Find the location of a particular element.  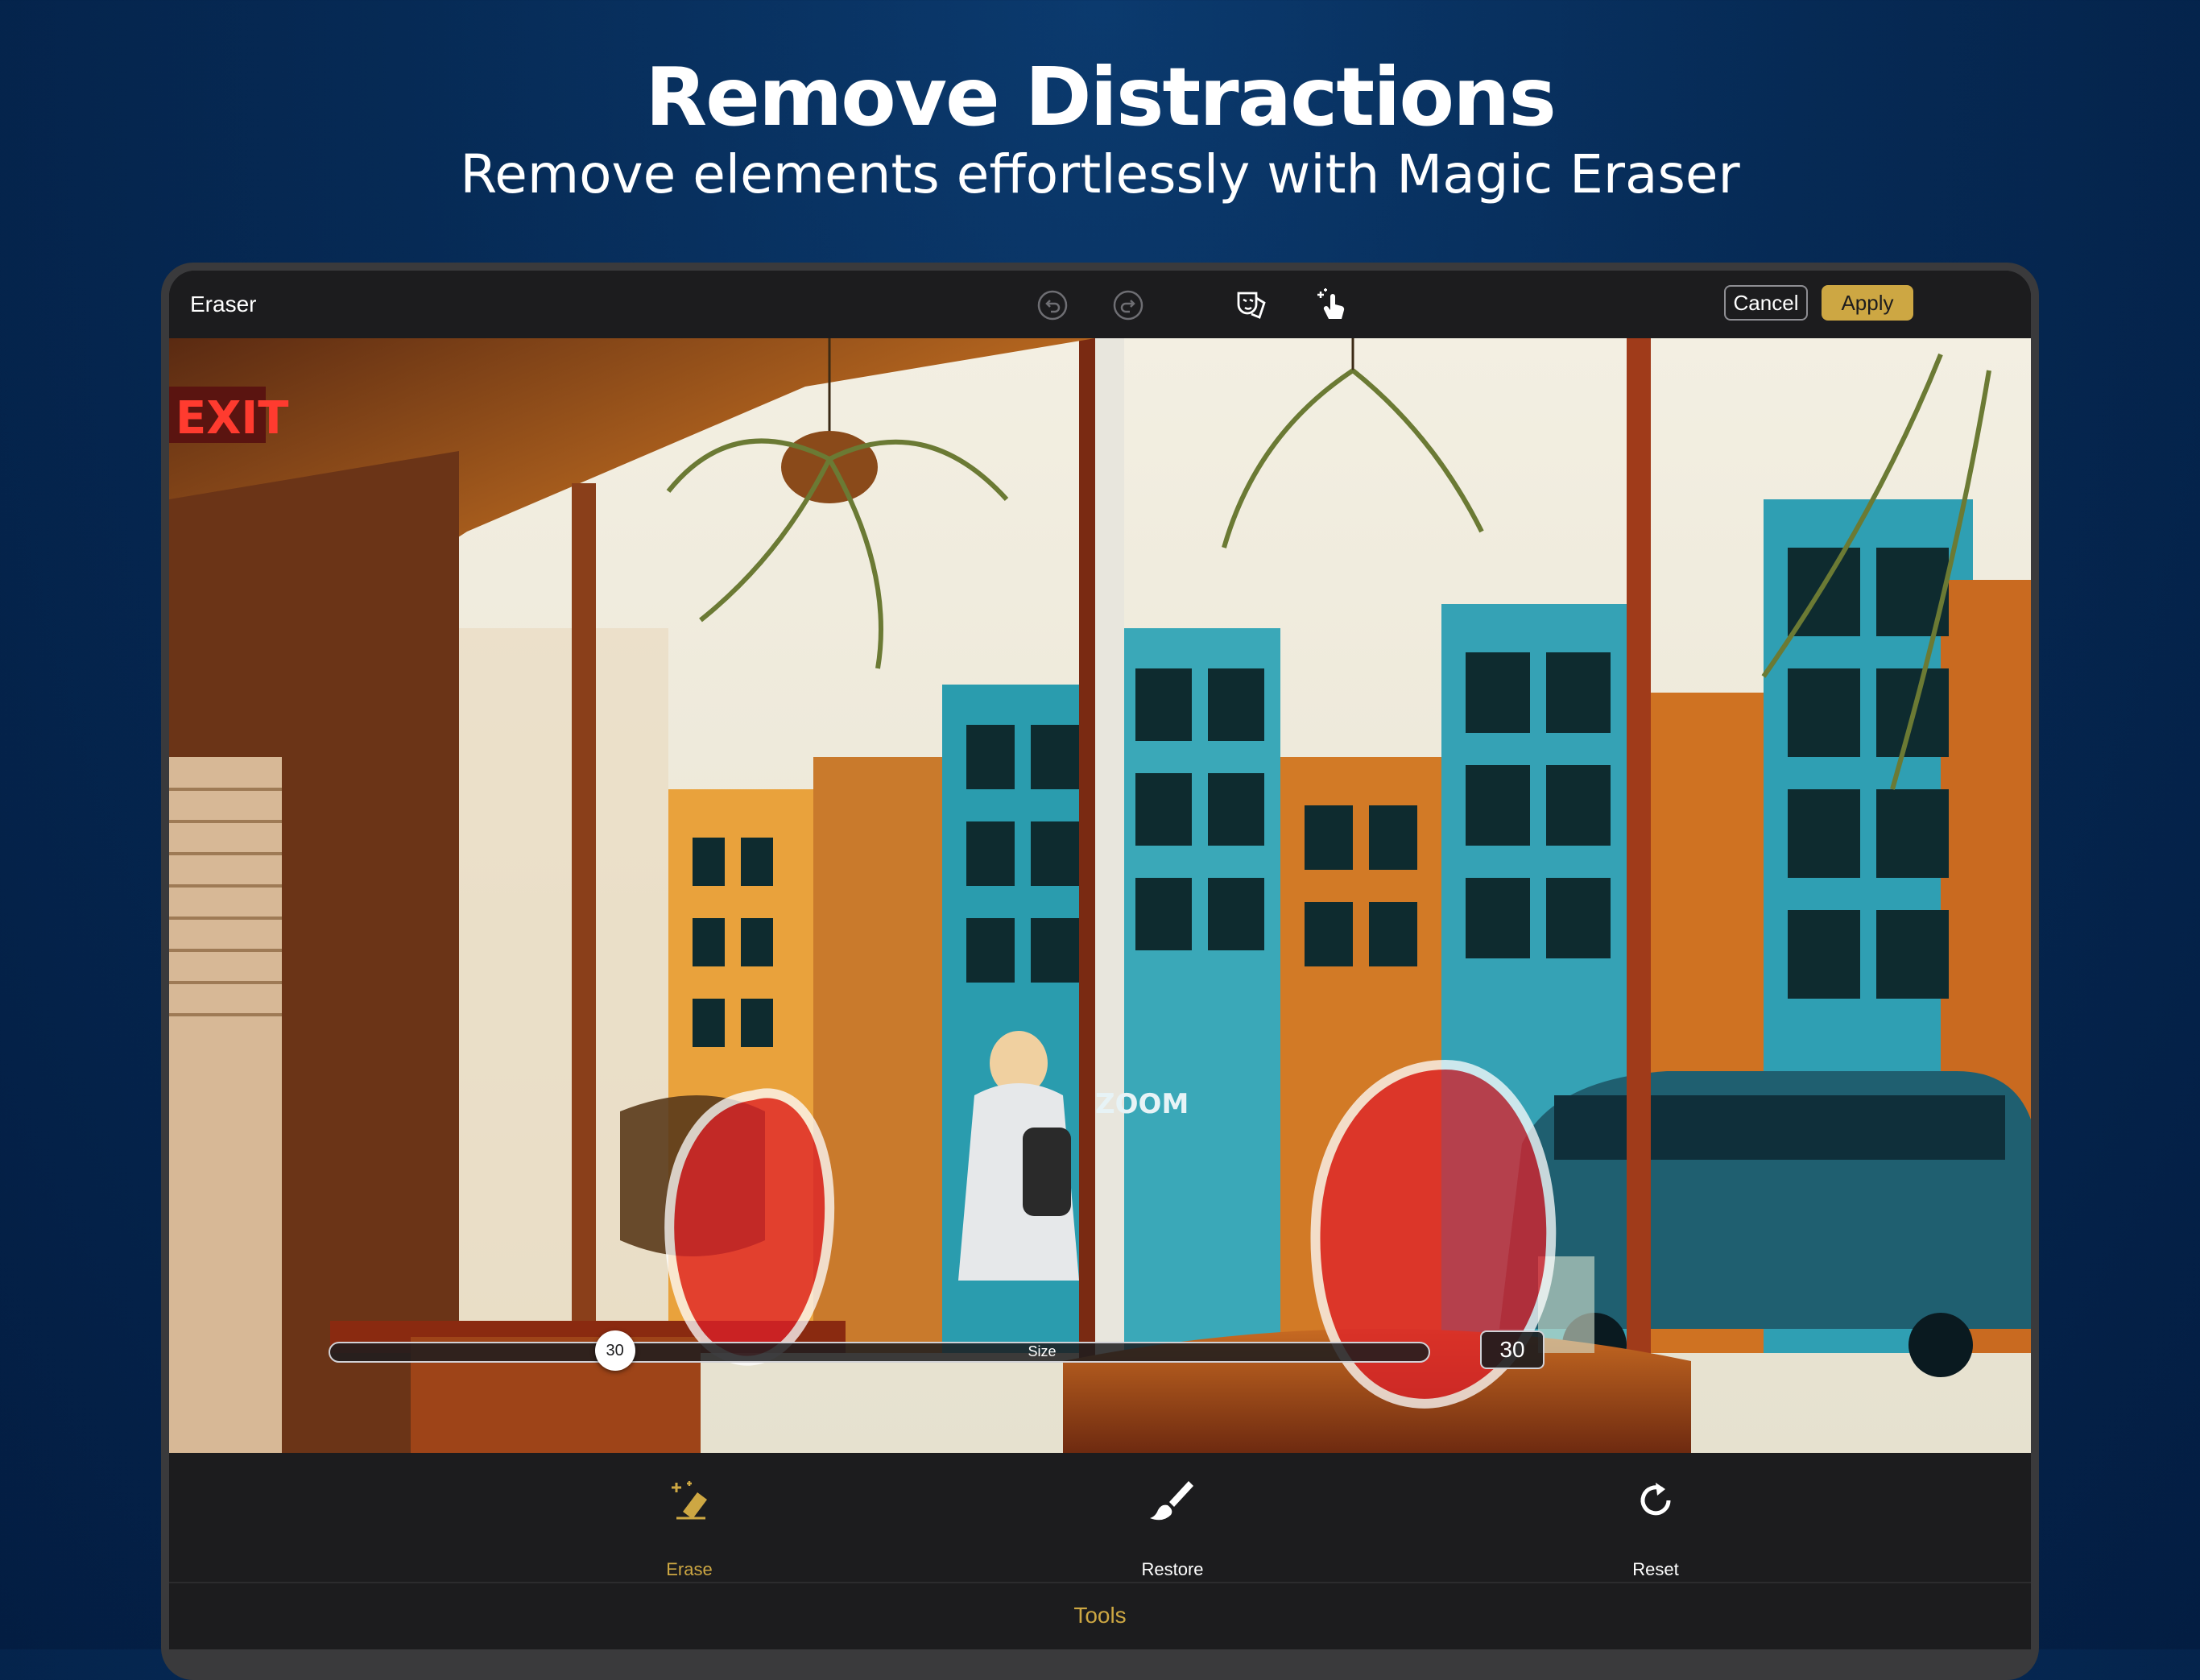

magic-tap-icon is located at coordinates (1331, 303).